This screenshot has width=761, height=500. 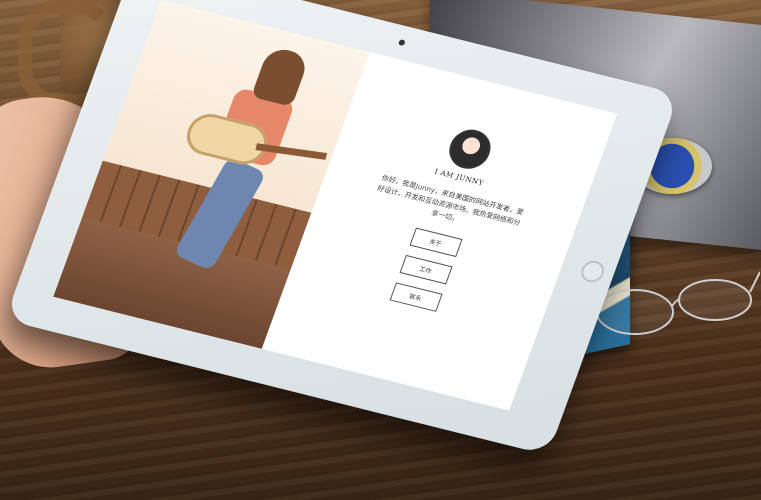 What do you see at coordinates (416, 297) in the screenshot?
I see `contact-button: 联系` at bounding box center [416, 297].